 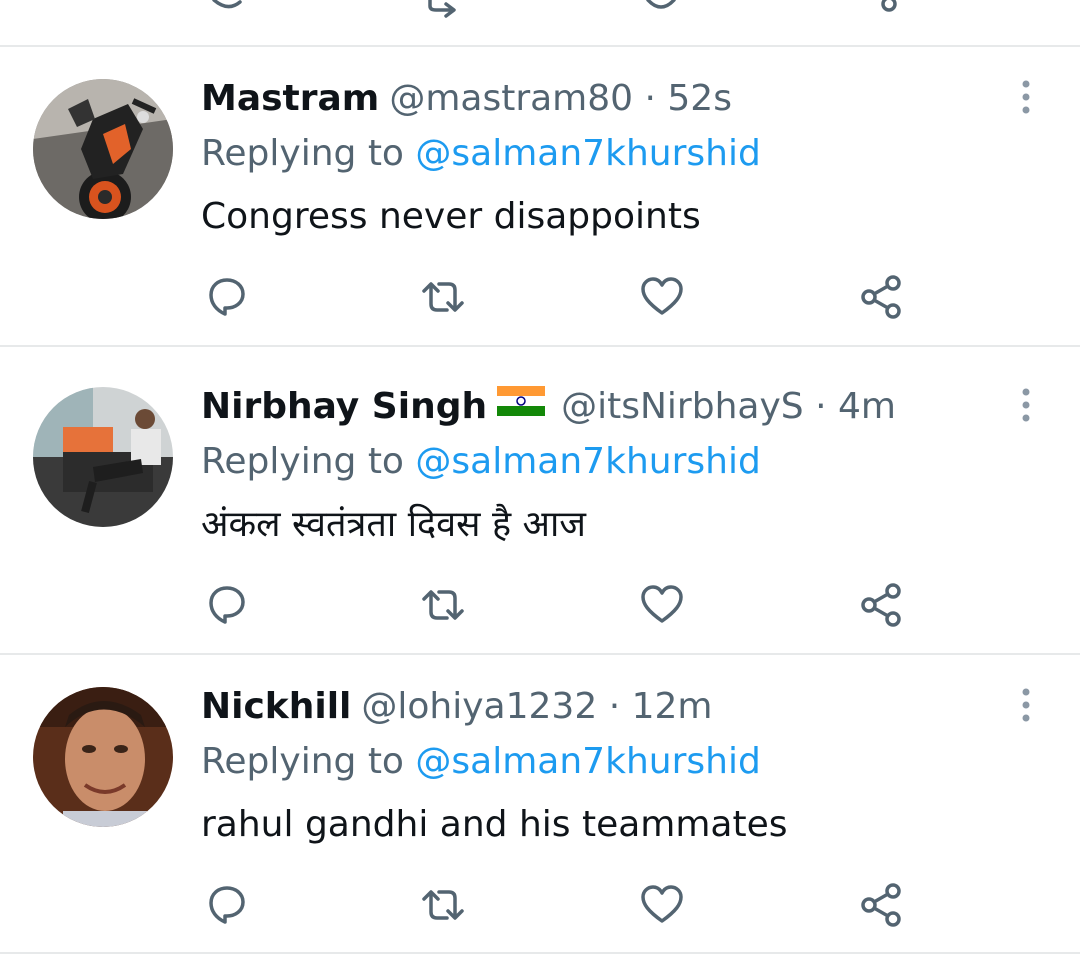 I want to click on user-handle: @lohiya1232, so click(x=479, y=706).